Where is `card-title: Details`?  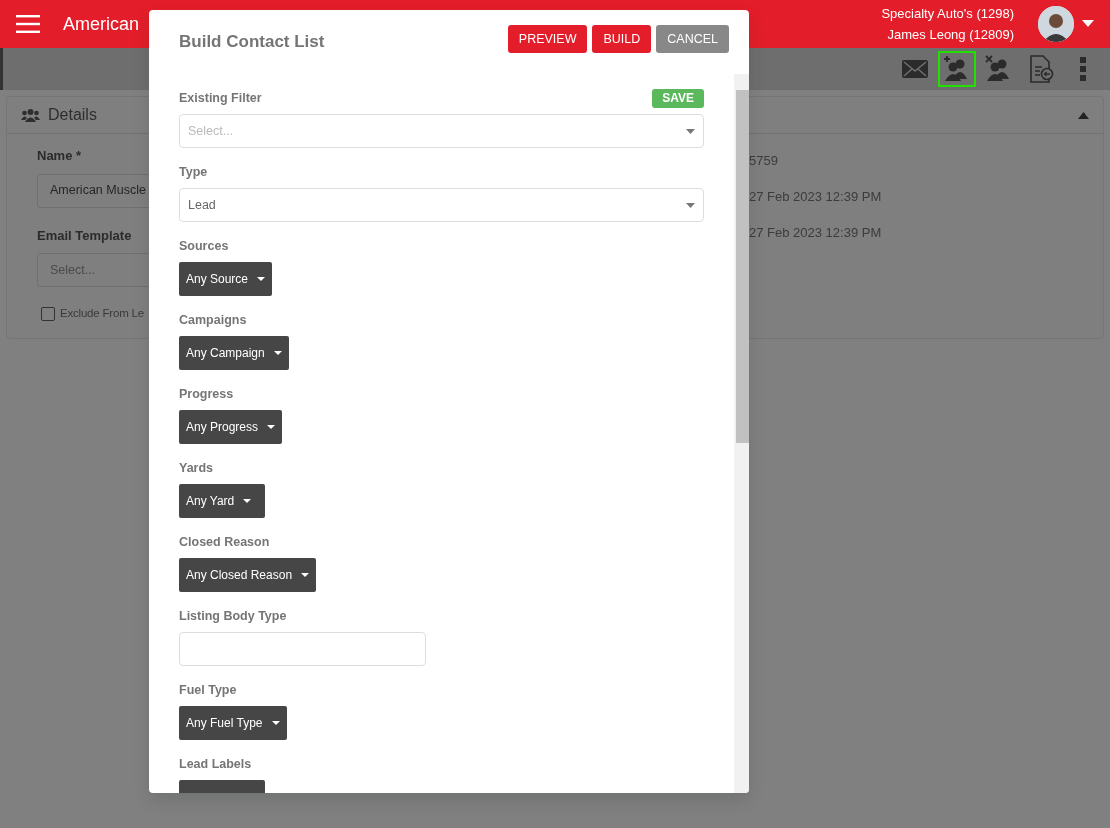 card-title: Details is located at coordinates (72, 115).